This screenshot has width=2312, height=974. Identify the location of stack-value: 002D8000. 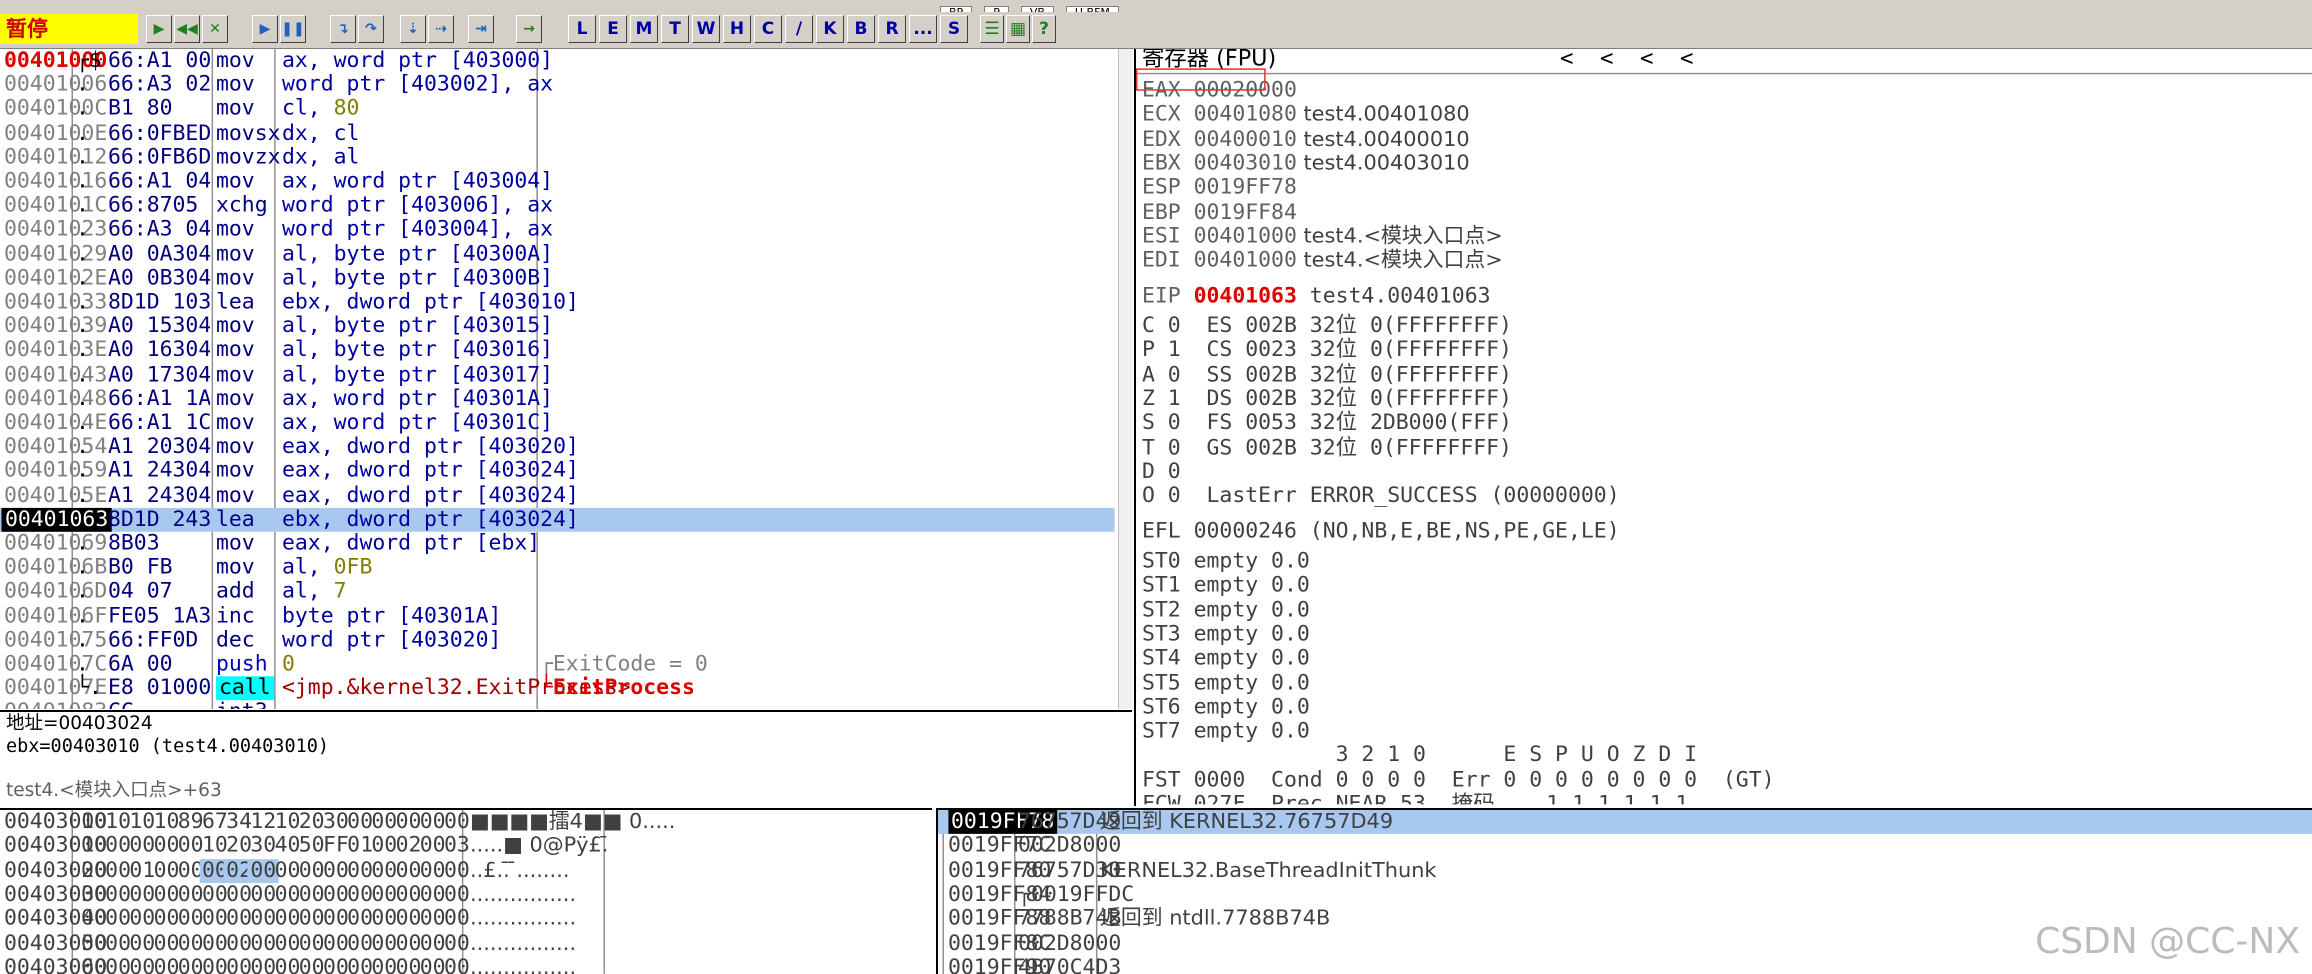
(1069, 943).